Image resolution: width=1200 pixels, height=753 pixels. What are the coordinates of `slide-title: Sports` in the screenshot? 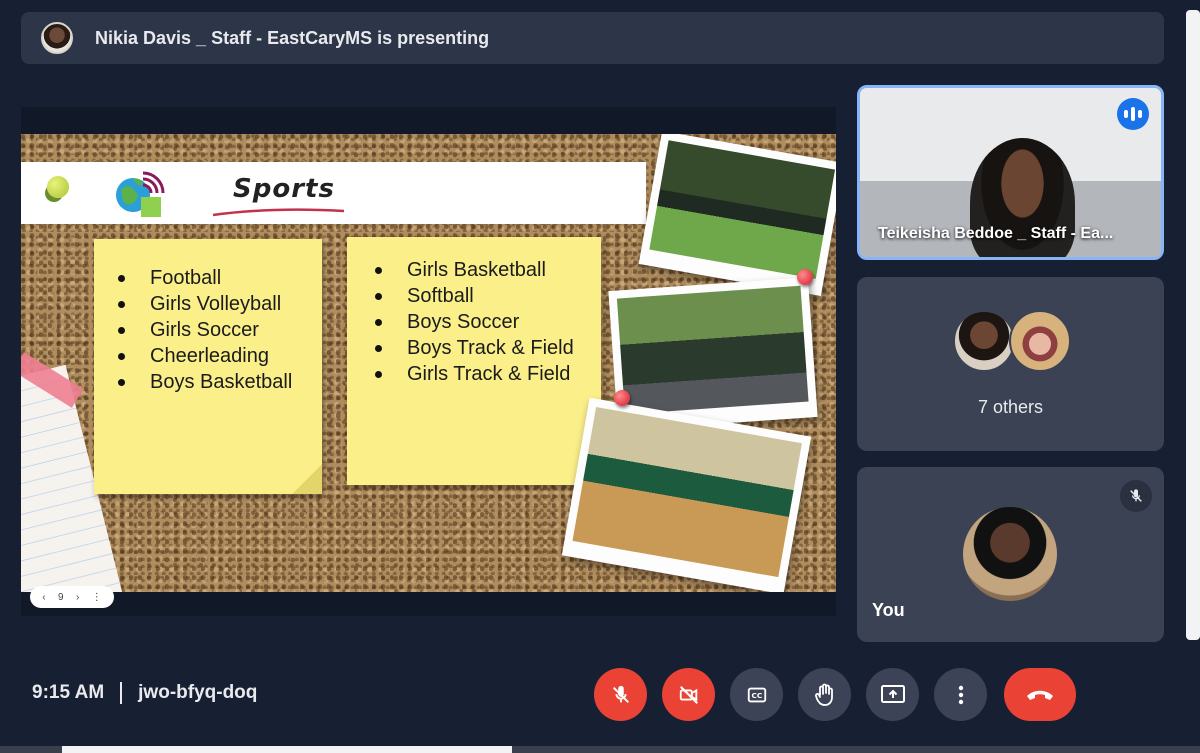 It's located at (284, 189).